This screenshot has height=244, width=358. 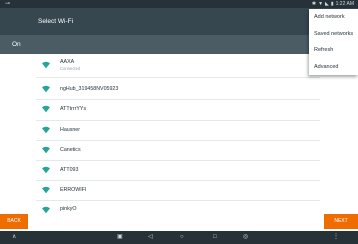 What do you see at coordinates (179, 109) in the screenshot?
I see `network-item: ATTtrrrYYs` at bounding box center [179, 109].